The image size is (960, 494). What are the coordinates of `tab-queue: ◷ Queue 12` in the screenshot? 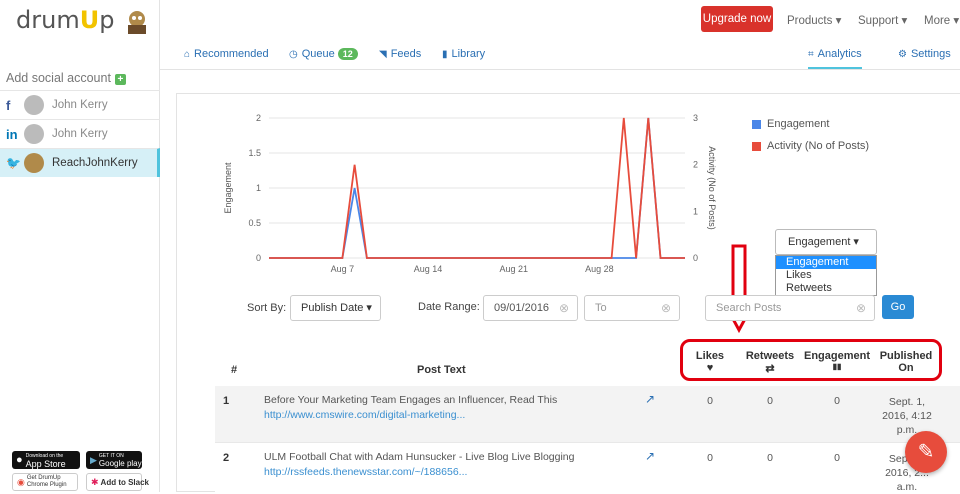 It's located at (323, 54).